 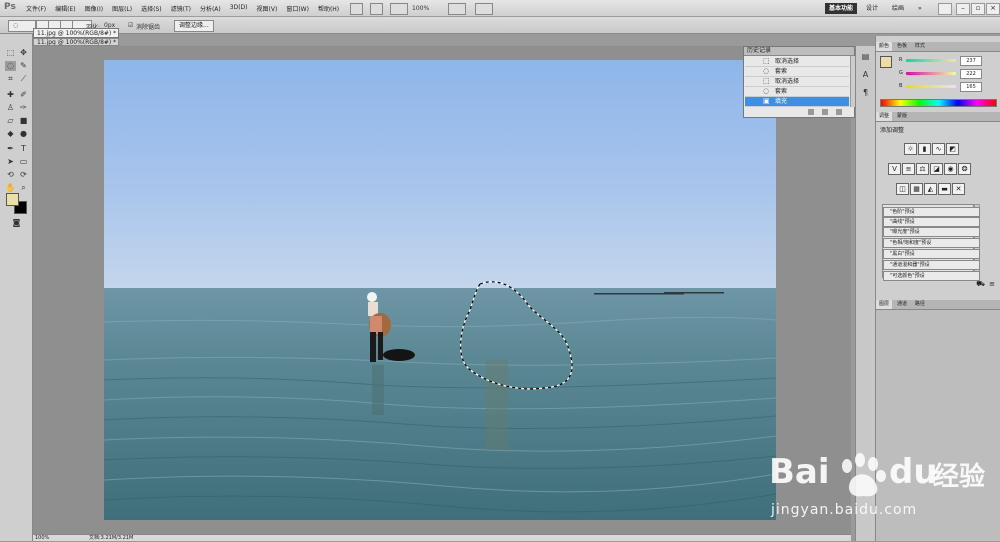 I want to click on vibrance-icon: V, so click(x=894, y=169).